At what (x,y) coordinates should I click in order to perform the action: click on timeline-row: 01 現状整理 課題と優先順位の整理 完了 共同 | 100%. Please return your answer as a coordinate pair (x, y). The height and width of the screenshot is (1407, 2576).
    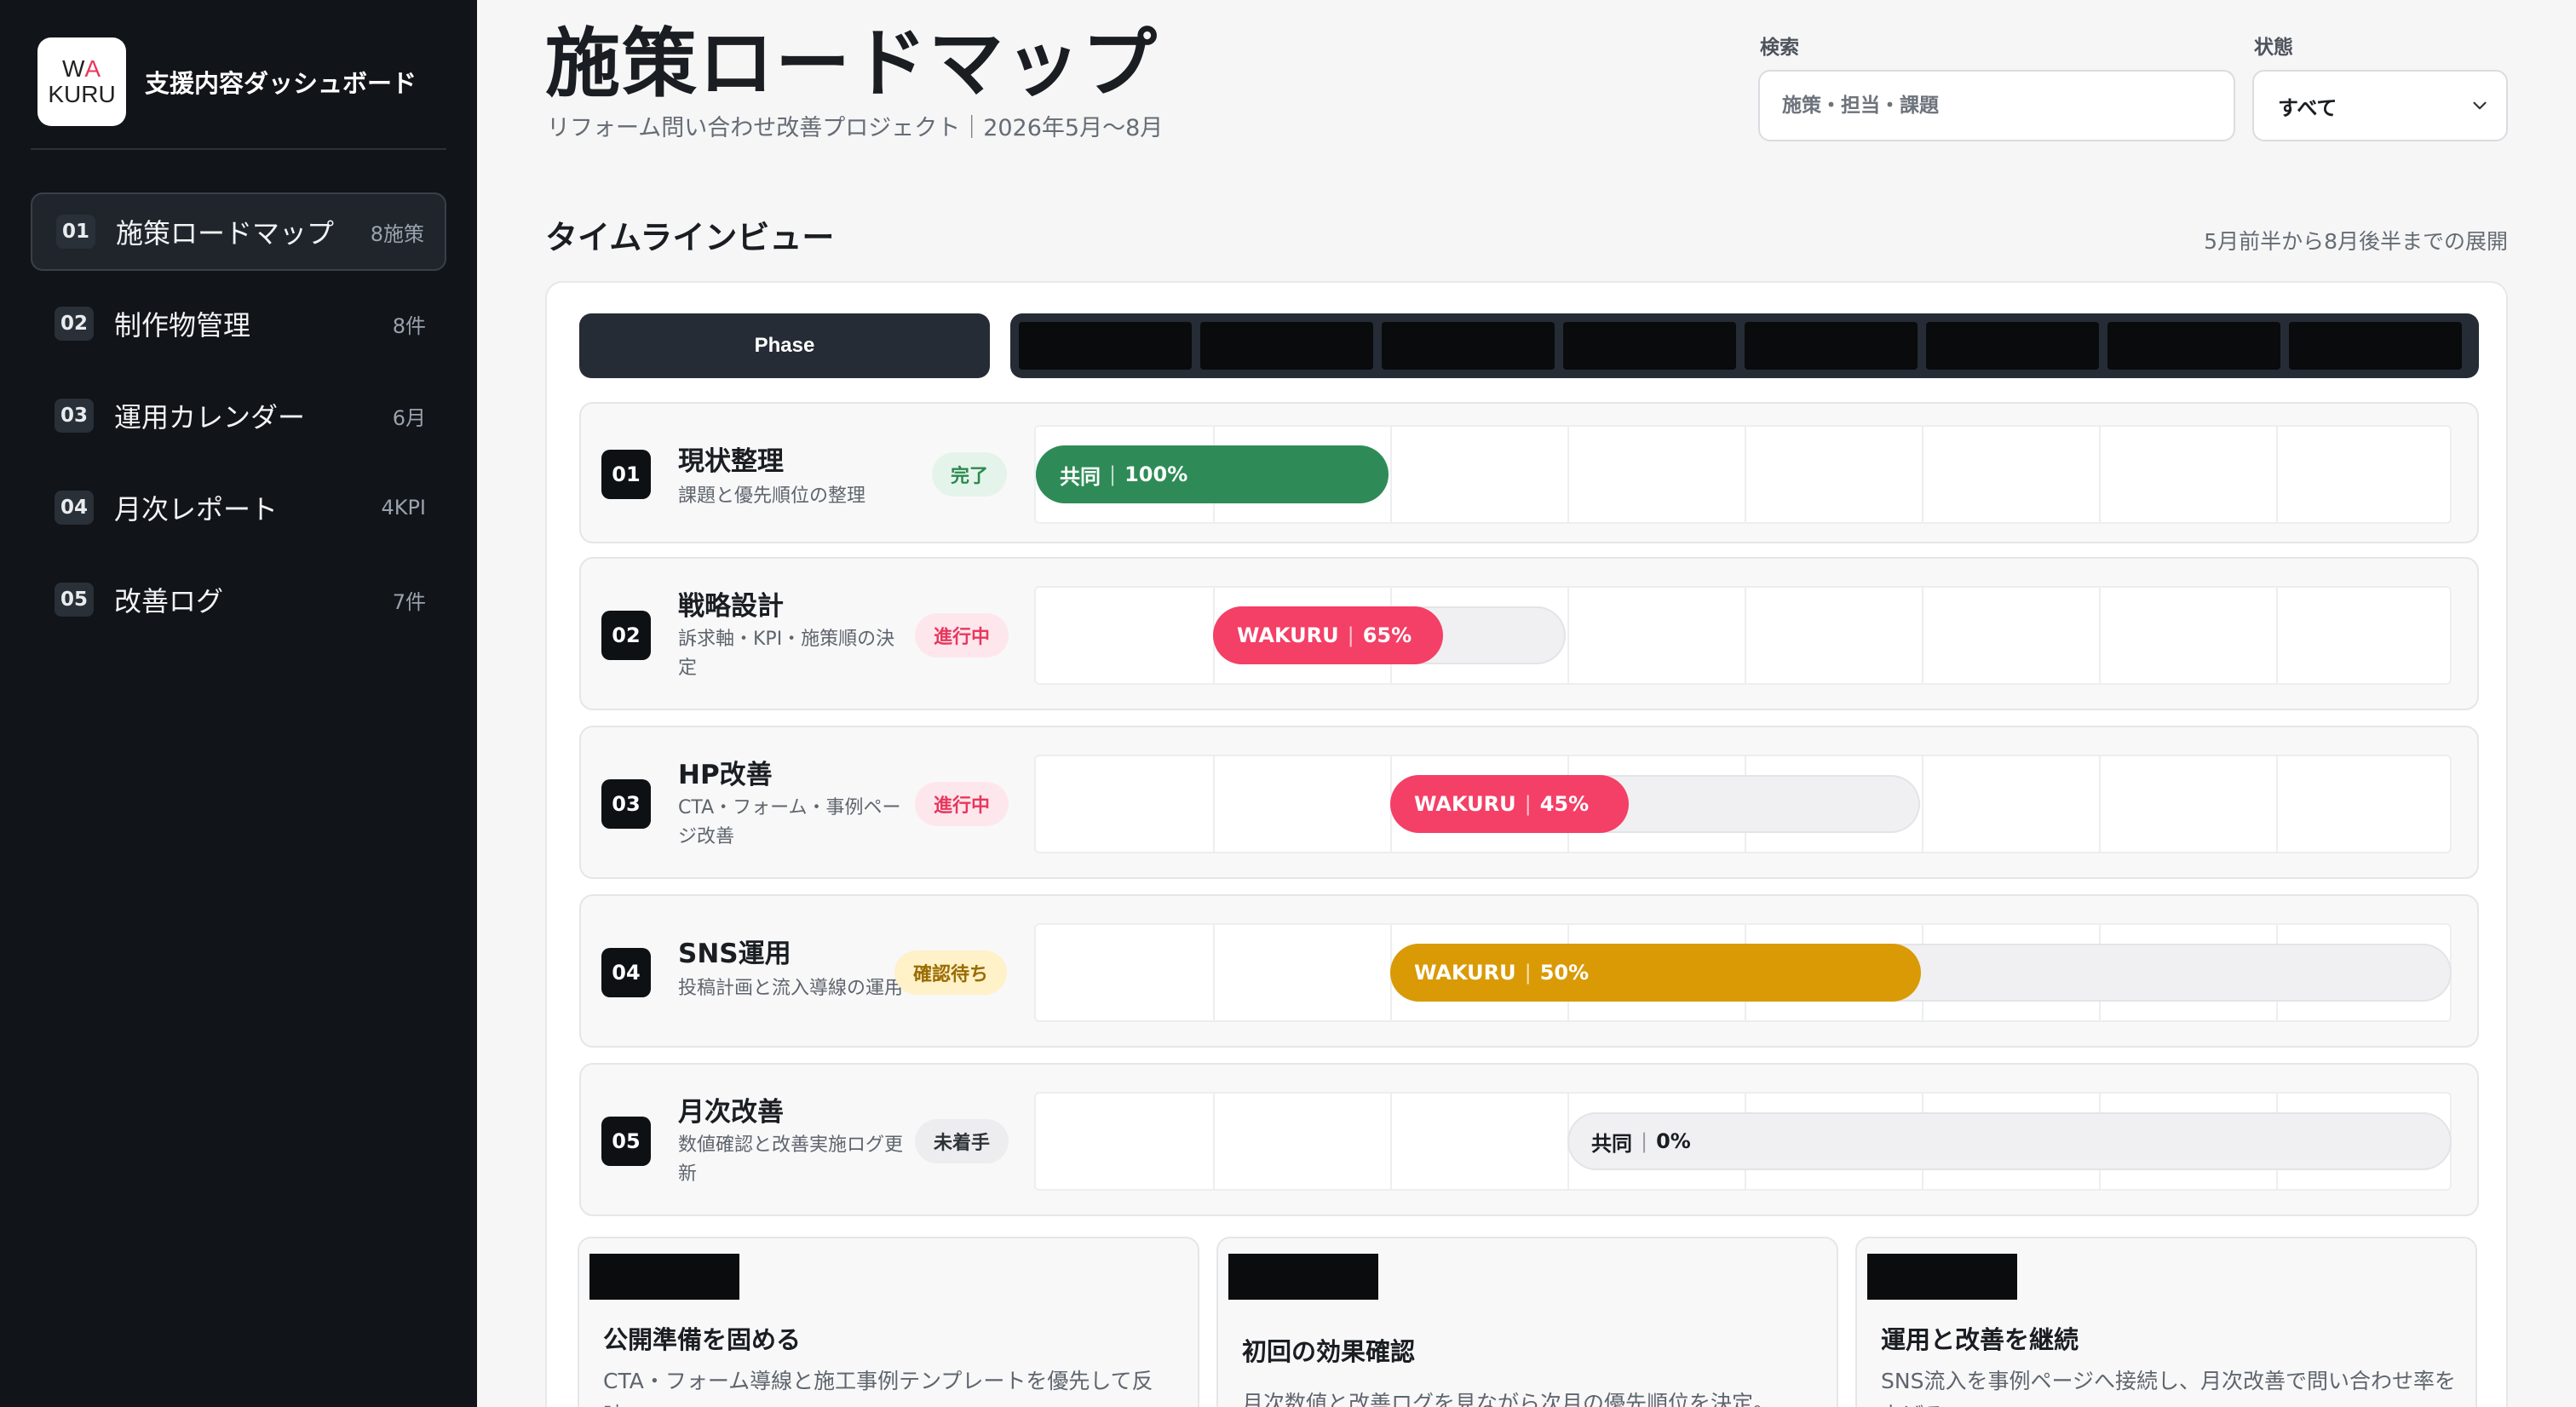
    Looking at the image, I should click on (1529, 472).